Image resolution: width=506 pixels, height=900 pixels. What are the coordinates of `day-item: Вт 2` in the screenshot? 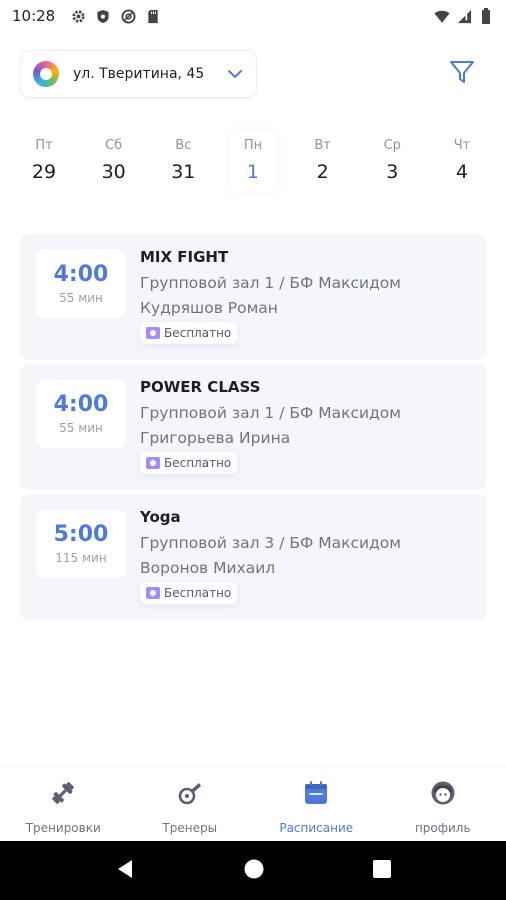 It's located at (323, 162).